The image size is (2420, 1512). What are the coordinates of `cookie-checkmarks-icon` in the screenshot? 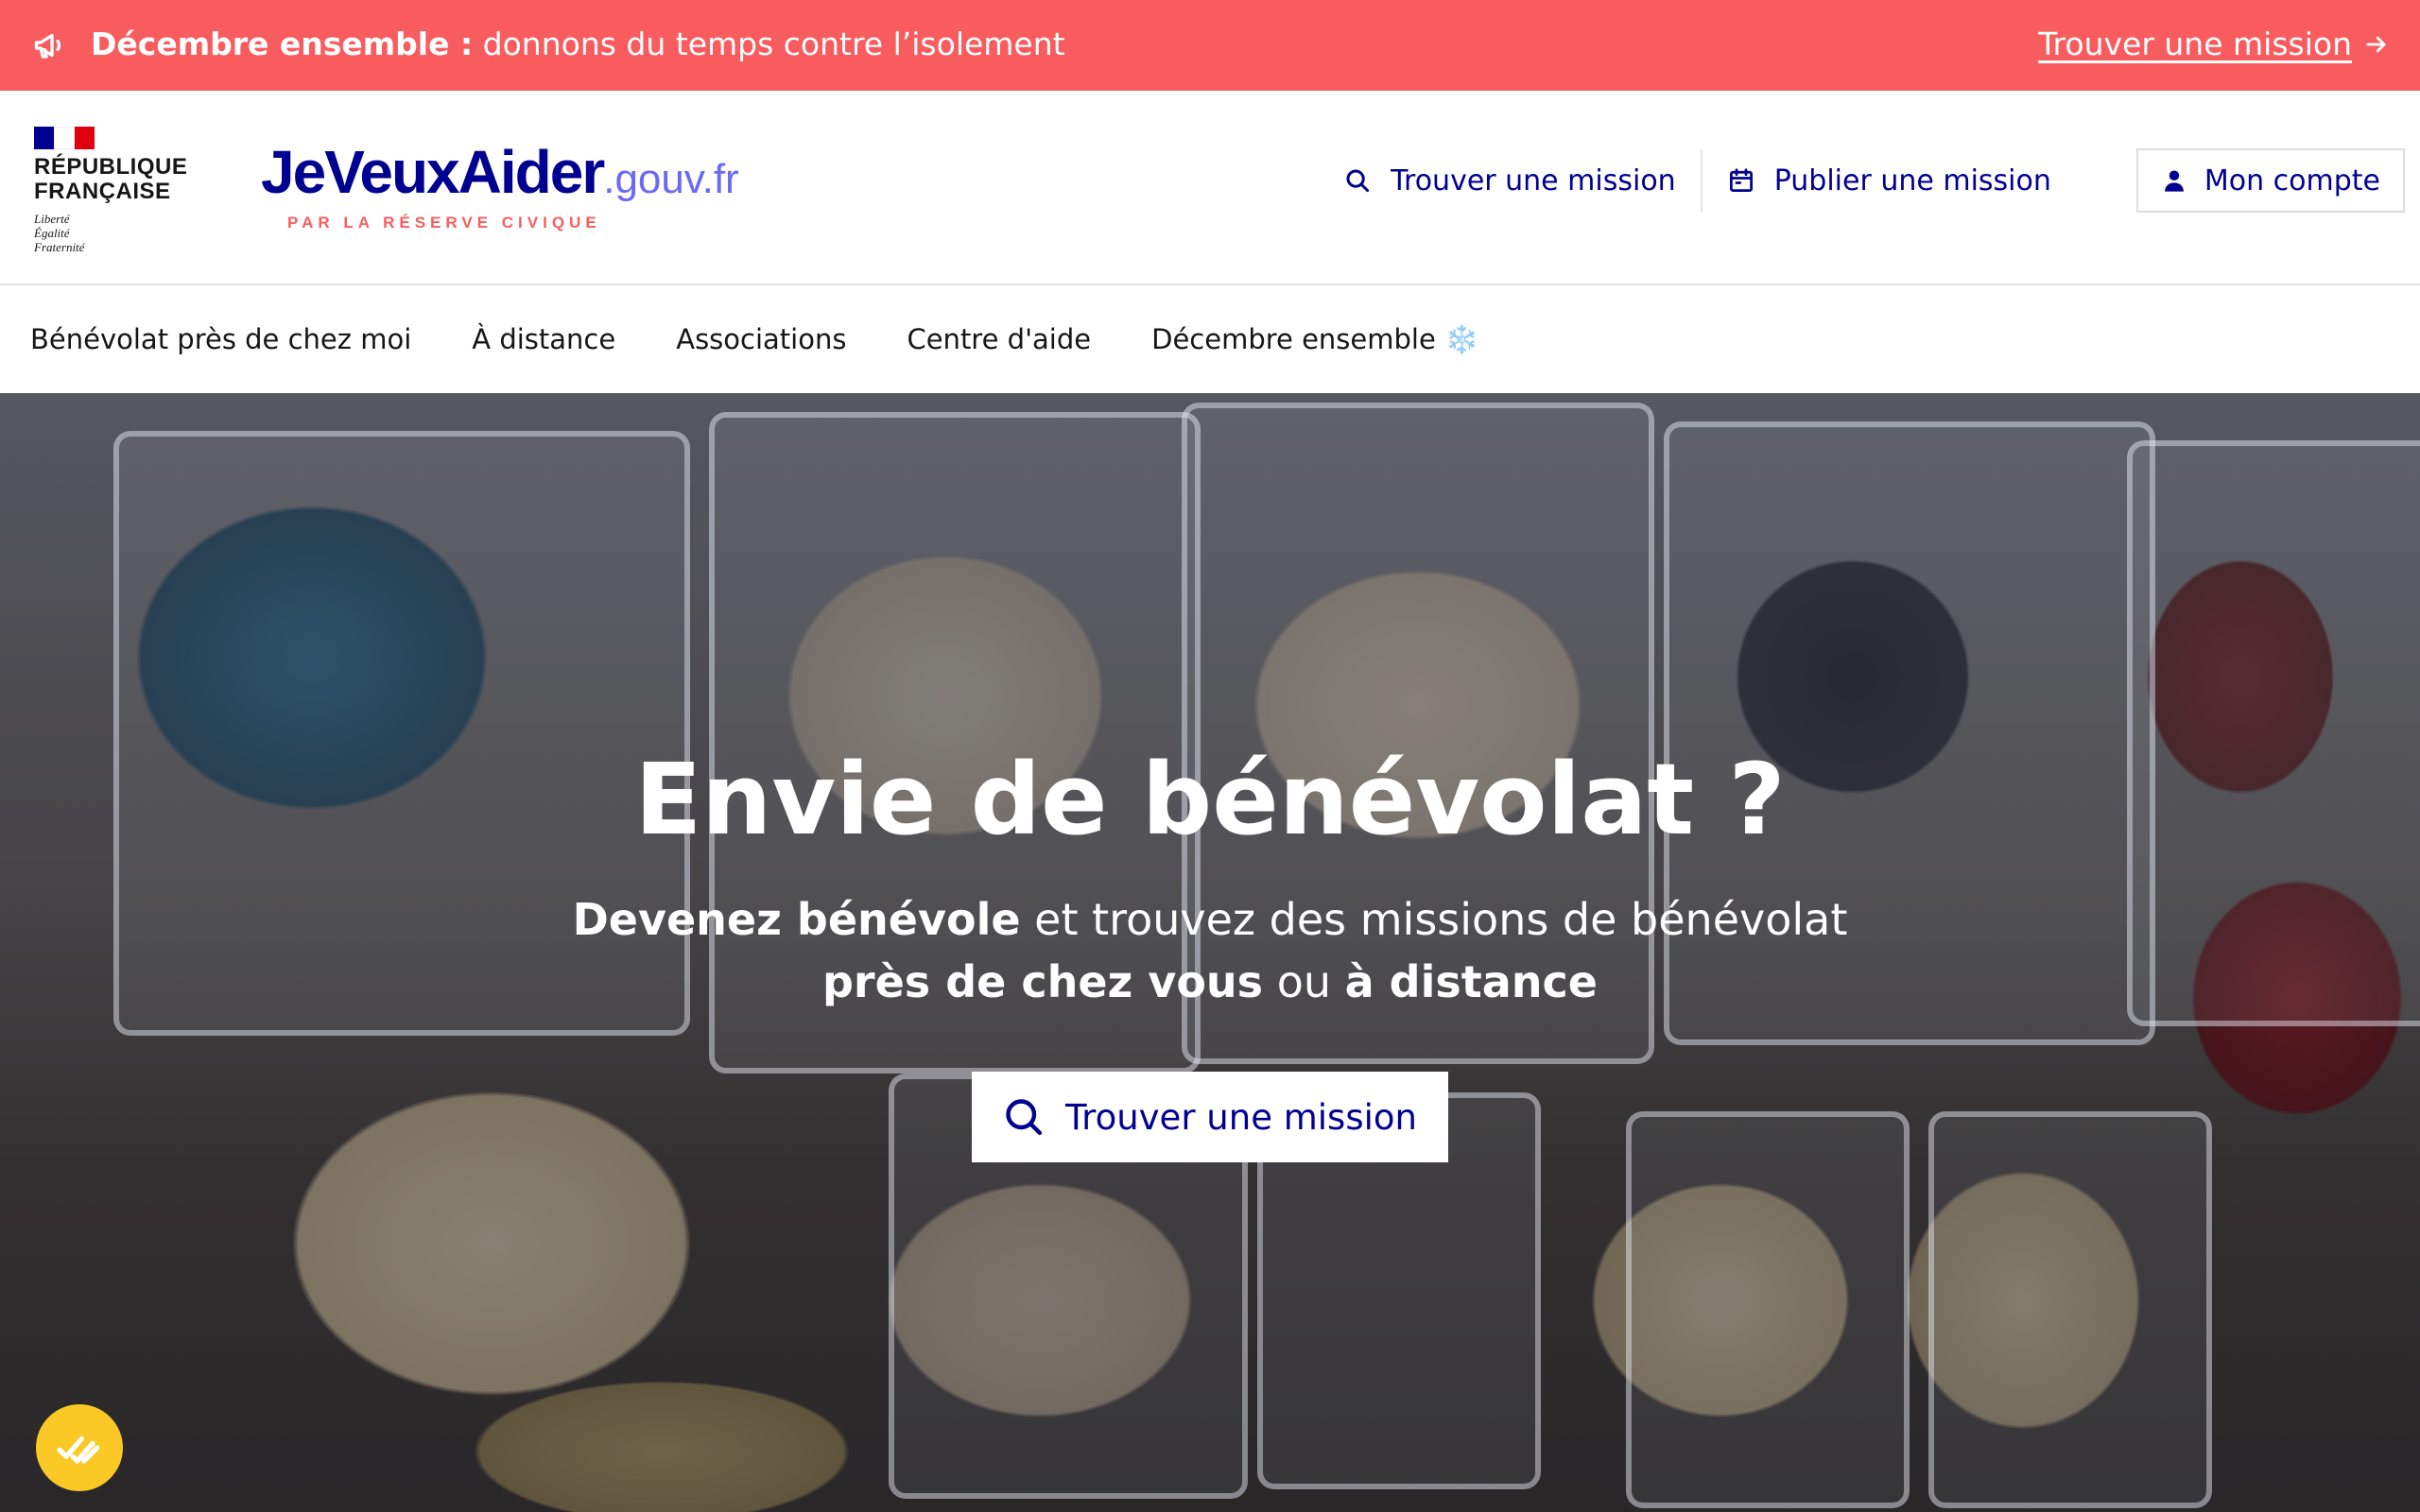 It's located at (79, 1450).